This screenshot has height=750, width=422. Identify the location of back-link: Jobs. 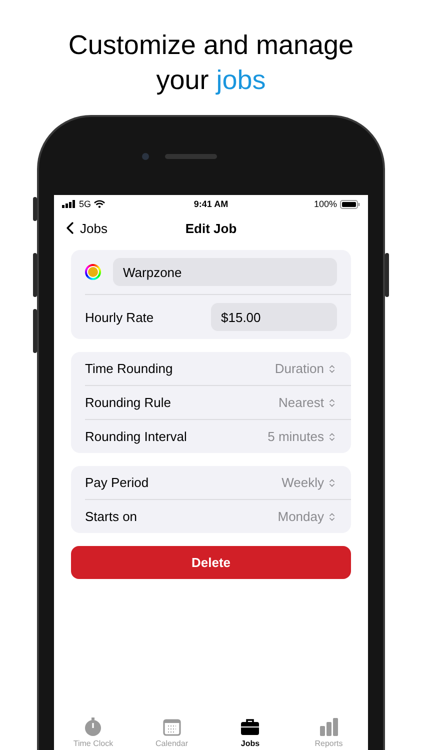
(84, 228).